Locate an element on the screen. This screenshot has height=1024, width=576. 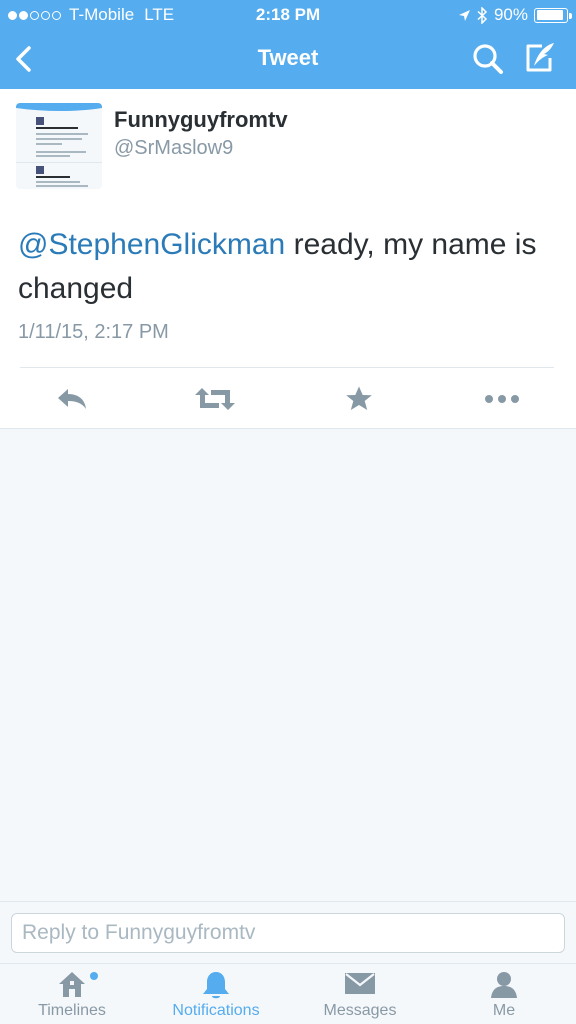
tab-me: Me is located at coordinates (504, 994).